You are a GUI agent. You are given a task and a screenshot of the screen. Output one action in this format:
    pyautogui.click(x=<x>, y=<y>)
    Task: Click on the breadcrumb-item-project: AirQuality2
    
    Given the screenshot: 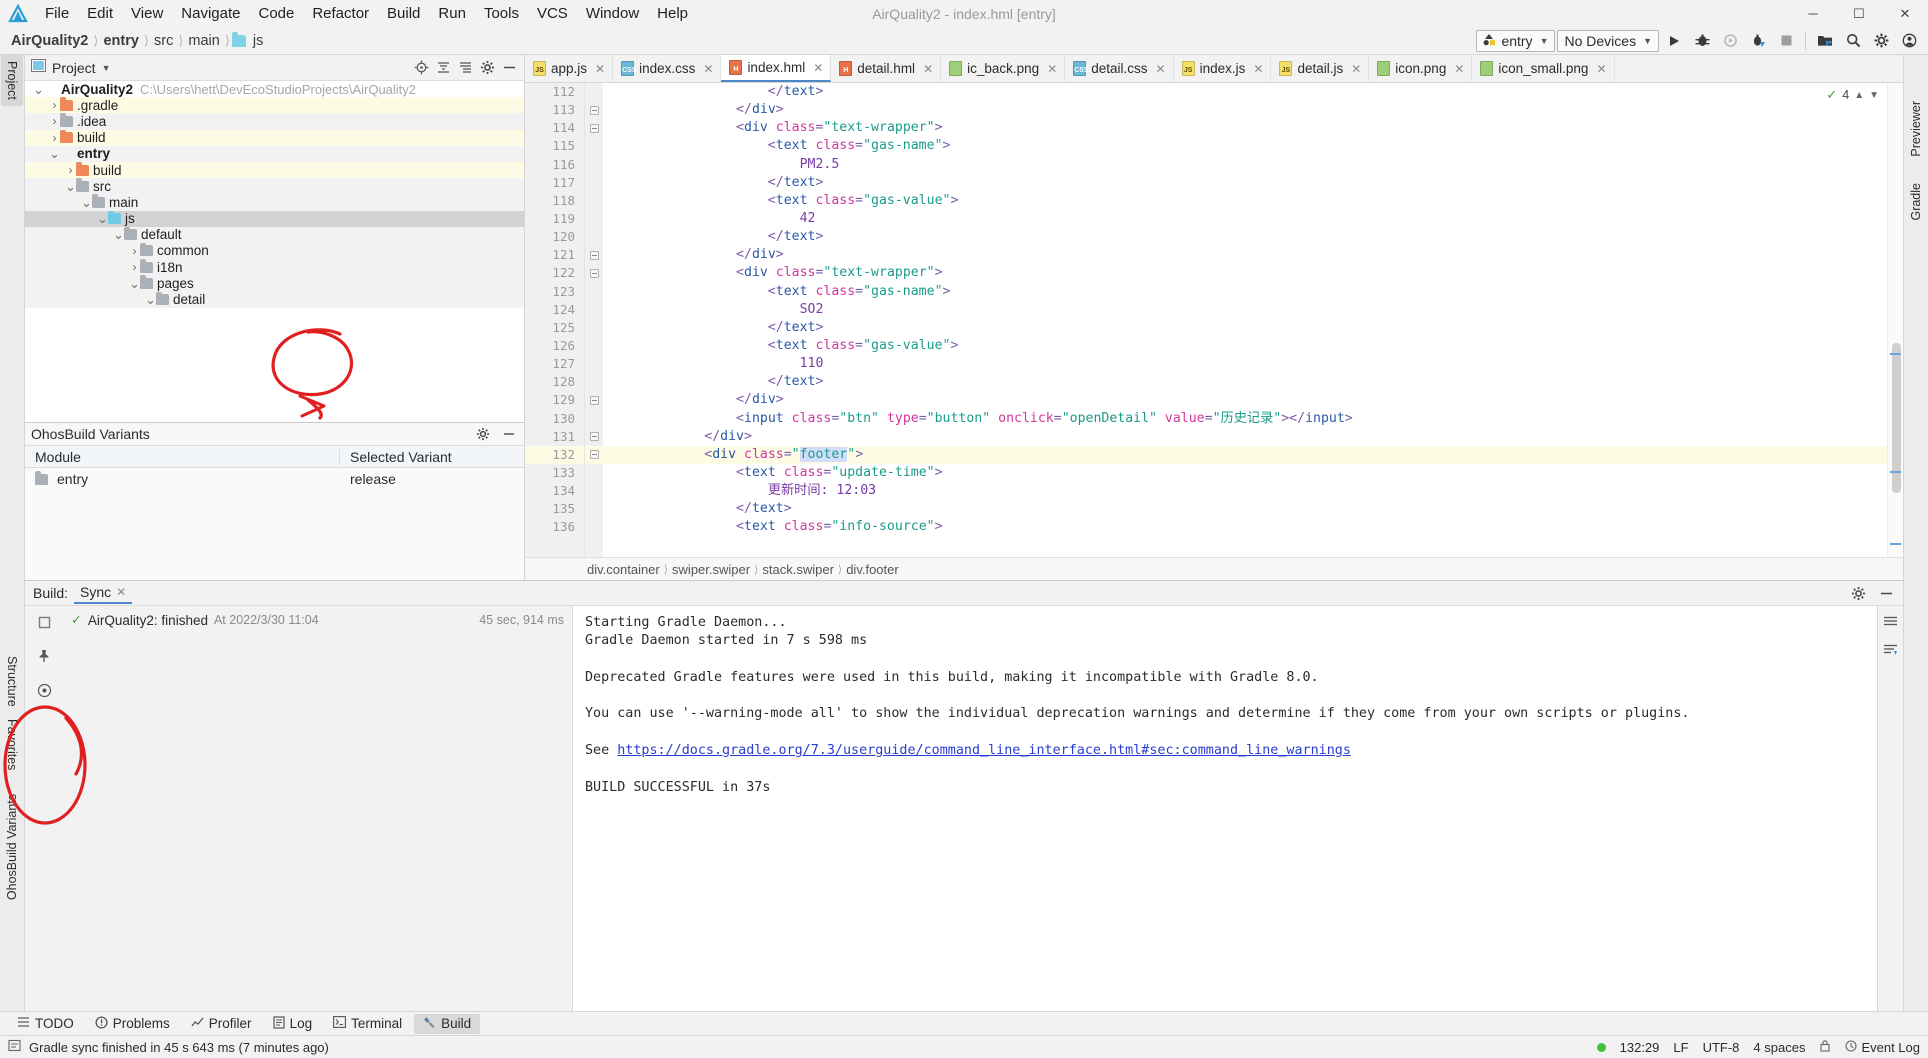 What is the action you would take?
    pyautogui.click(x=49, y=41)
    